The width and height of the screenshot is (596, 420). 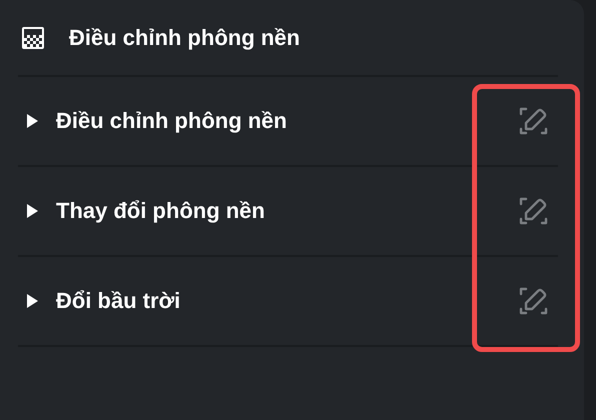 I want to click on section-label: Thay đổi phông nền, so click(x=287, y=211).